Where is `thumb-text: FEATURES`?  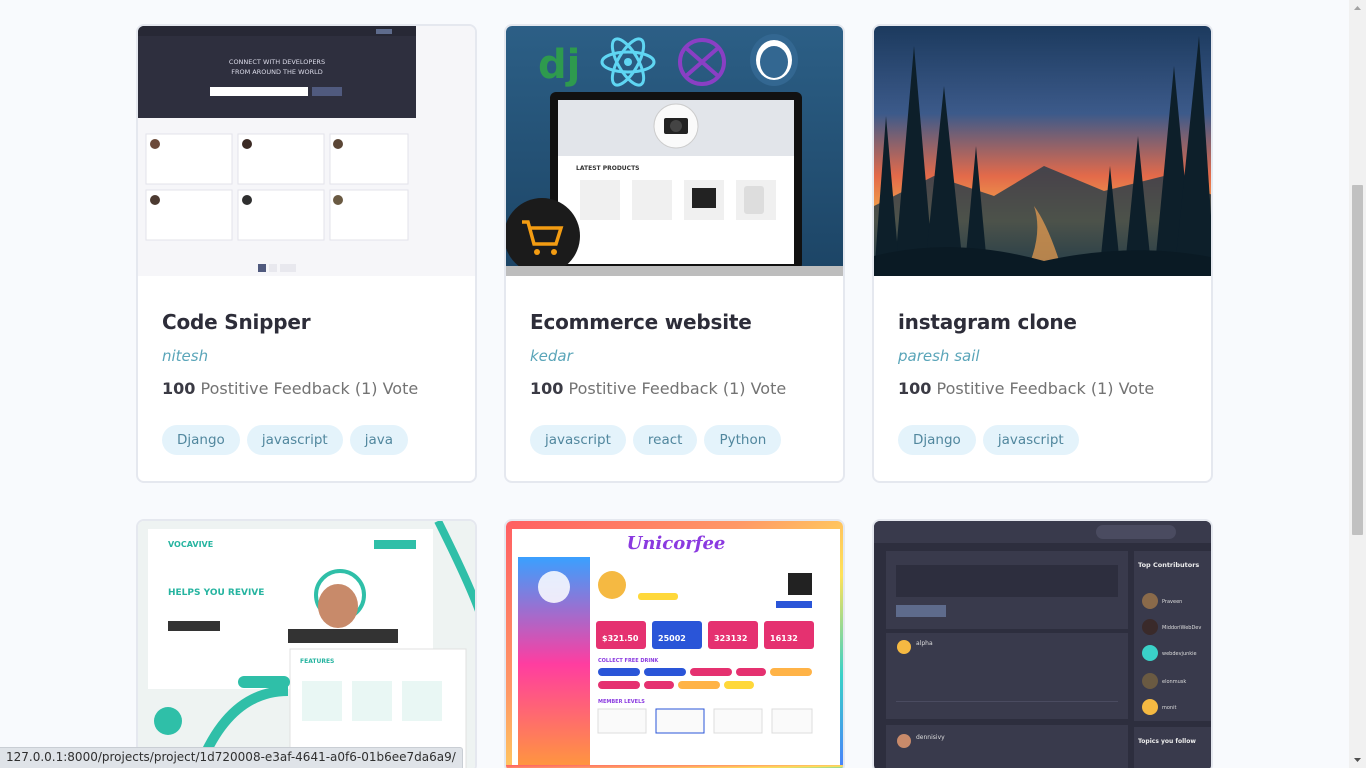
thumb-text: FEATURES is located at coordinates (317, 661).